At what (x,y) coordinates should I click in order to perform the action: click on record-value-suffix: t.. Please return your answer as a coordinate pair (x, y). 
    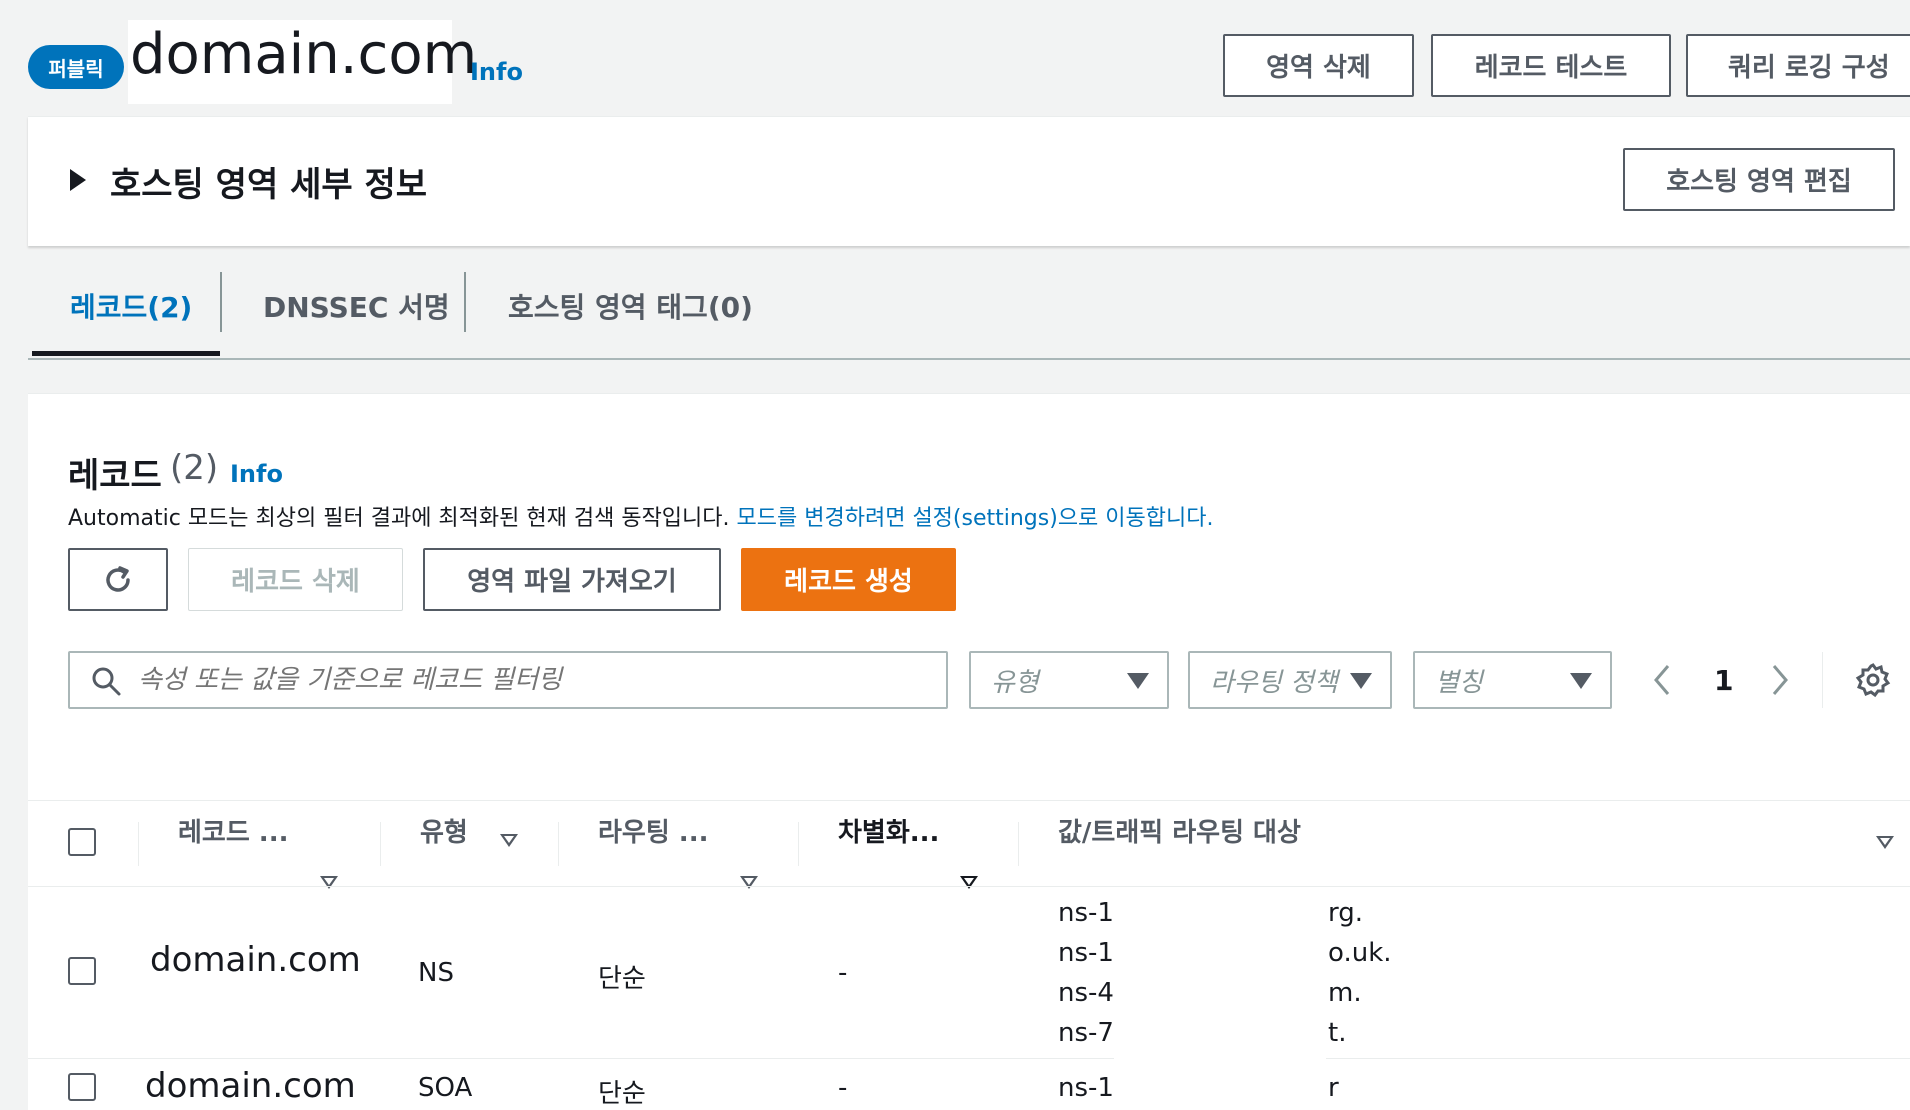
    Looking at the image, I should click on (1337, 1033).